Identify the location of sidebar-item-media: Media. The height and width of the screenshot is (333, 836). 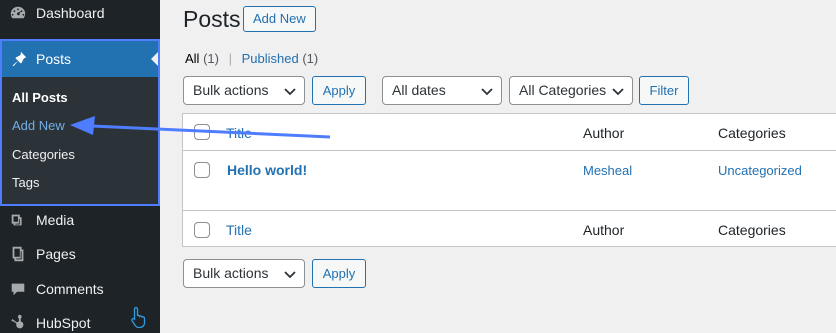
(80, 220).